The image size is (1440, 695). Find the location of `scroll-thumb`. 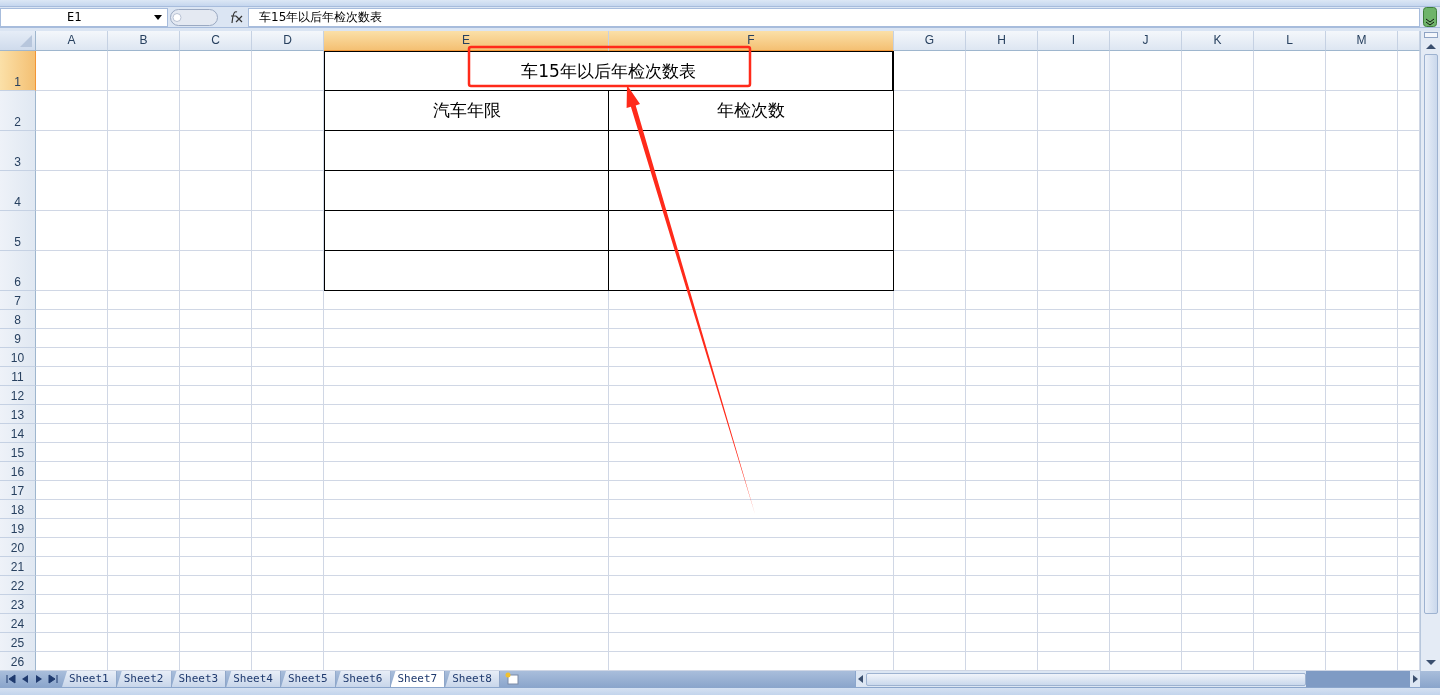

scroll-thumb is located at coordinates (1086, 679).